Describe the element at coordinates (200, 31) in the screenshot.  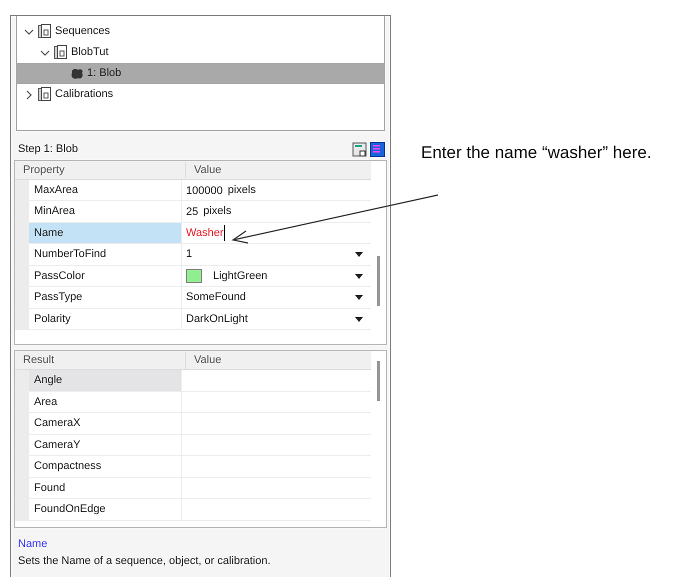
I see `tree-item: Sequences` at that location.